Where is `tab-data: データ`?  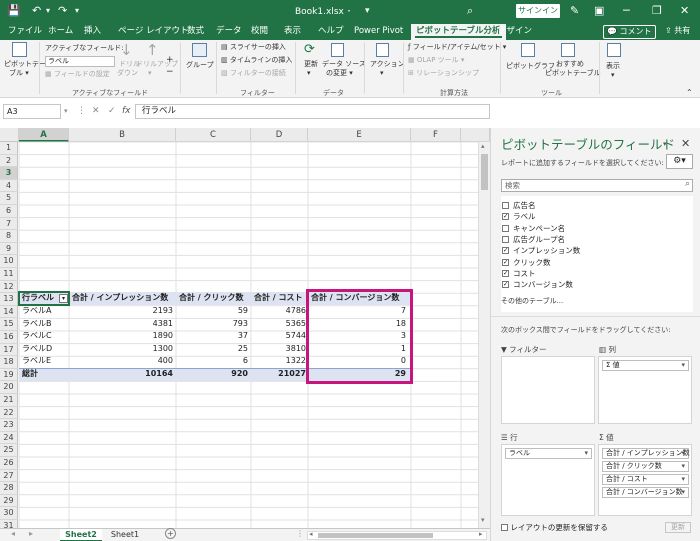
tab-data: データ is located at coordinates (229, 31).